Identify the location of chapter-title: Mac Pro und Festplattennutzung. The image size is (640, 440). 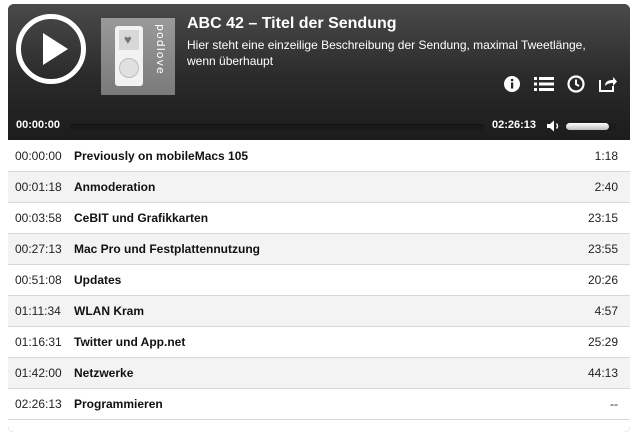
(167, 249).